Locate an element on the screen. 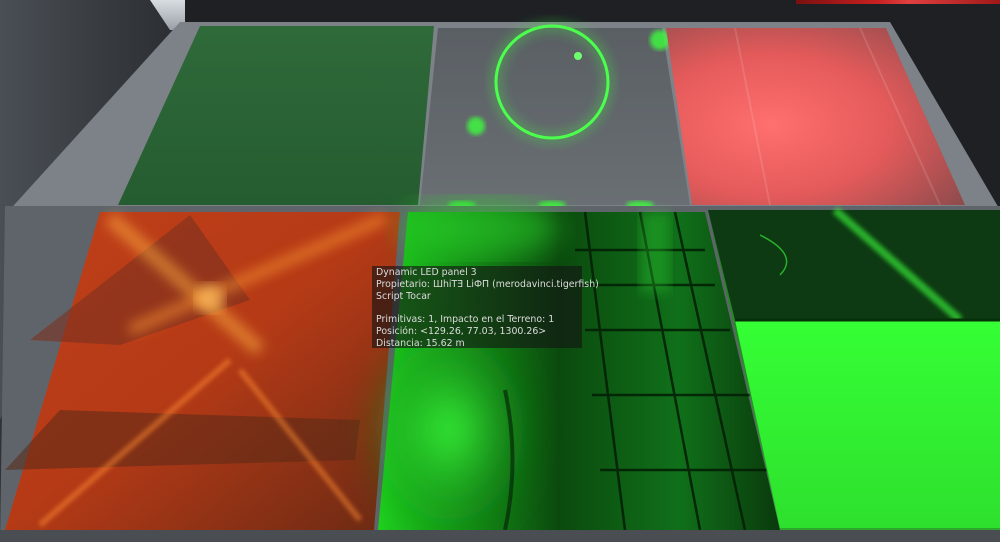  object-name: Dynamic LED panel 3 is located at coordinates (426, 272).